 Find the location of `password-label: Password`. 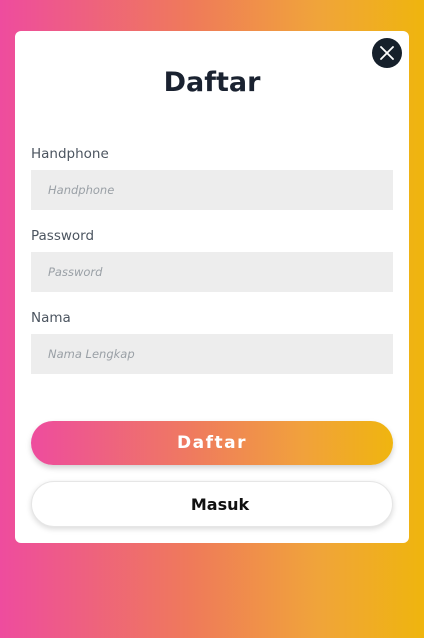

password-label: Password is located at coordinates (63, 236).